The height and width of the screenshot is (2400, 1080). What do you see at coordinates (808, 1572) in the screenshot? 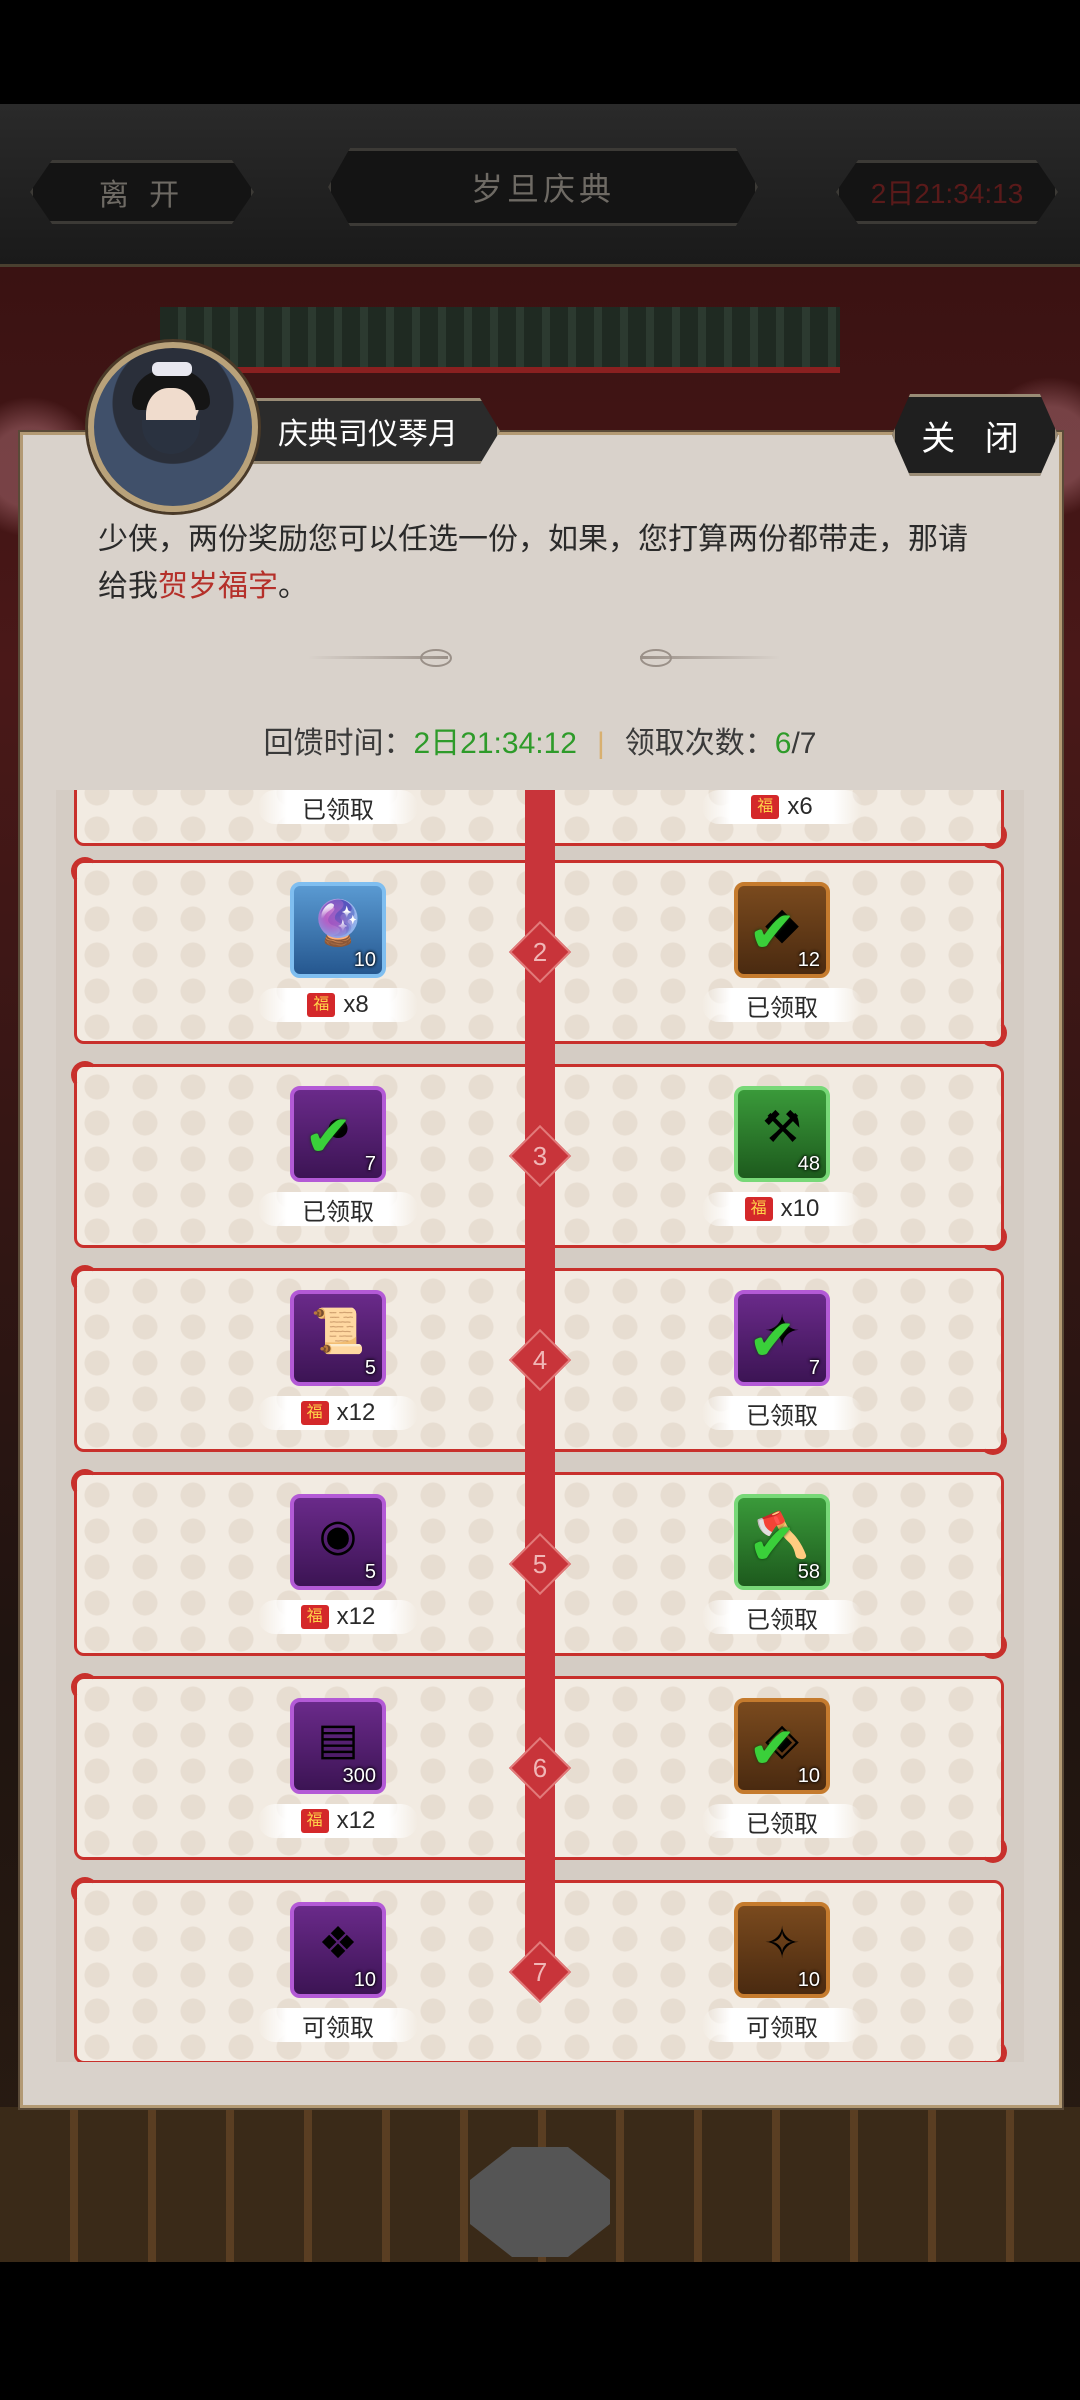
I see `item-count: 58` at bounding box center [808, 1572].